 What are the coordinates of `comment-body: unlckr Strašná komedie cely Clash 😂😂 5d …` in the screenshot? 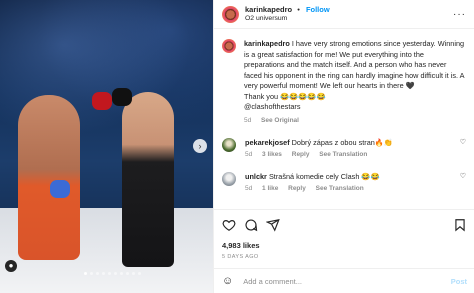 It's located at (349, 183).